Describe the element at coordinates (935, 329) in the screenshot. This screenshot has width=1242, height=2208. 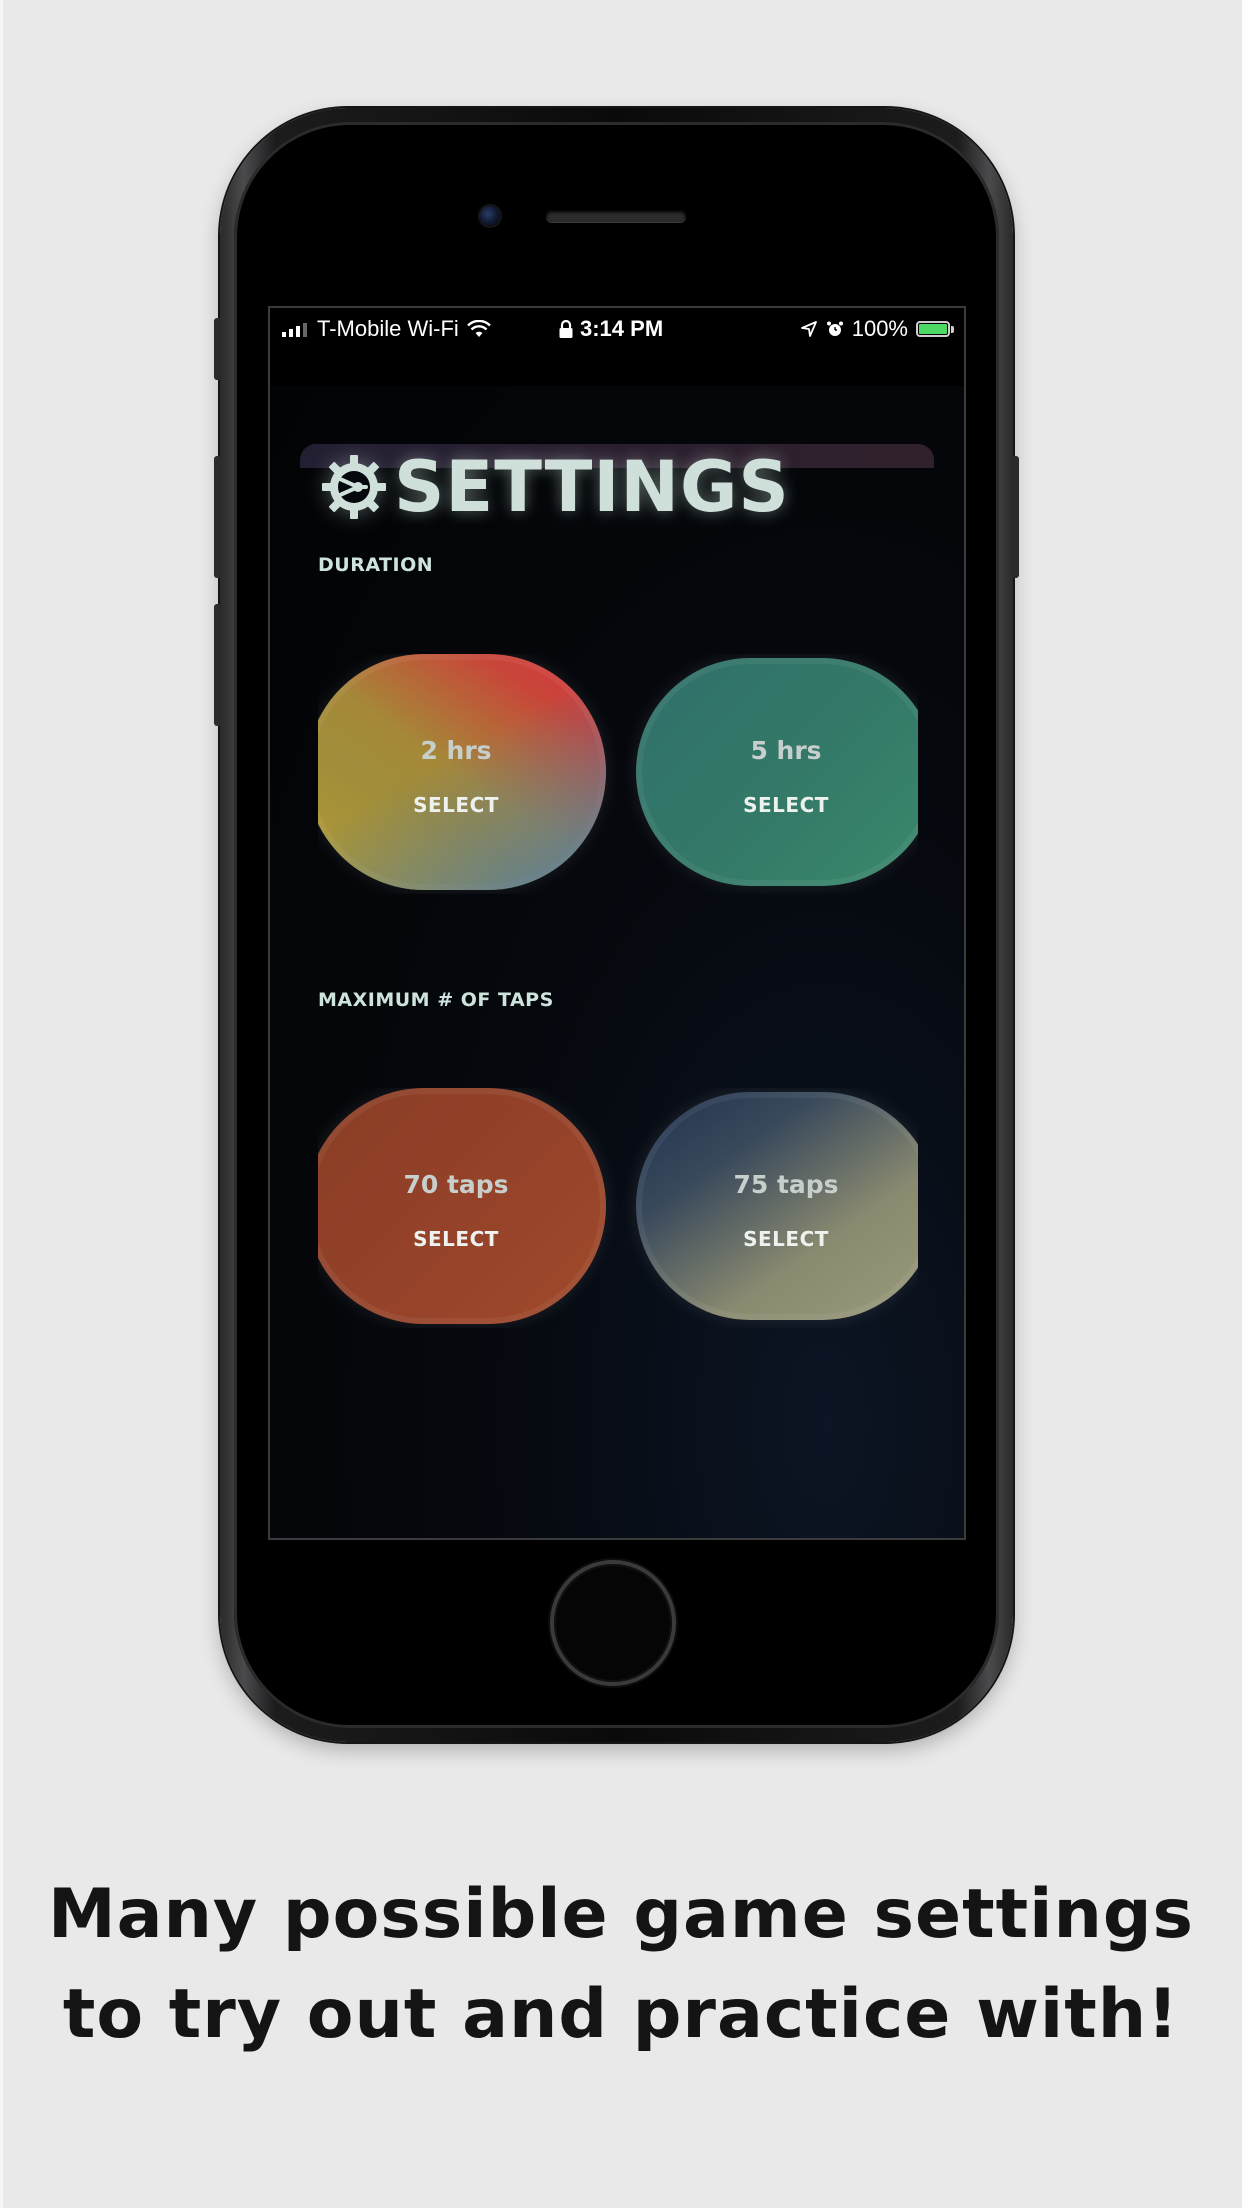
I see `battery-charging-icon` at that location.